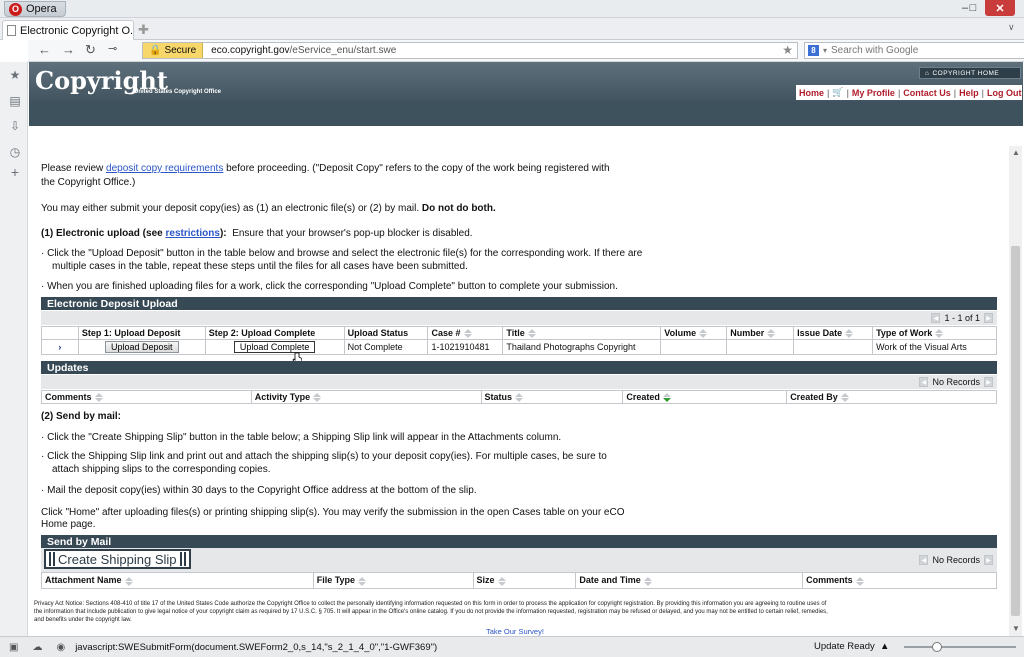  Describe the element at coordinates (694, 333) in the screenshot. I see `col-volume: Volume` at that location.